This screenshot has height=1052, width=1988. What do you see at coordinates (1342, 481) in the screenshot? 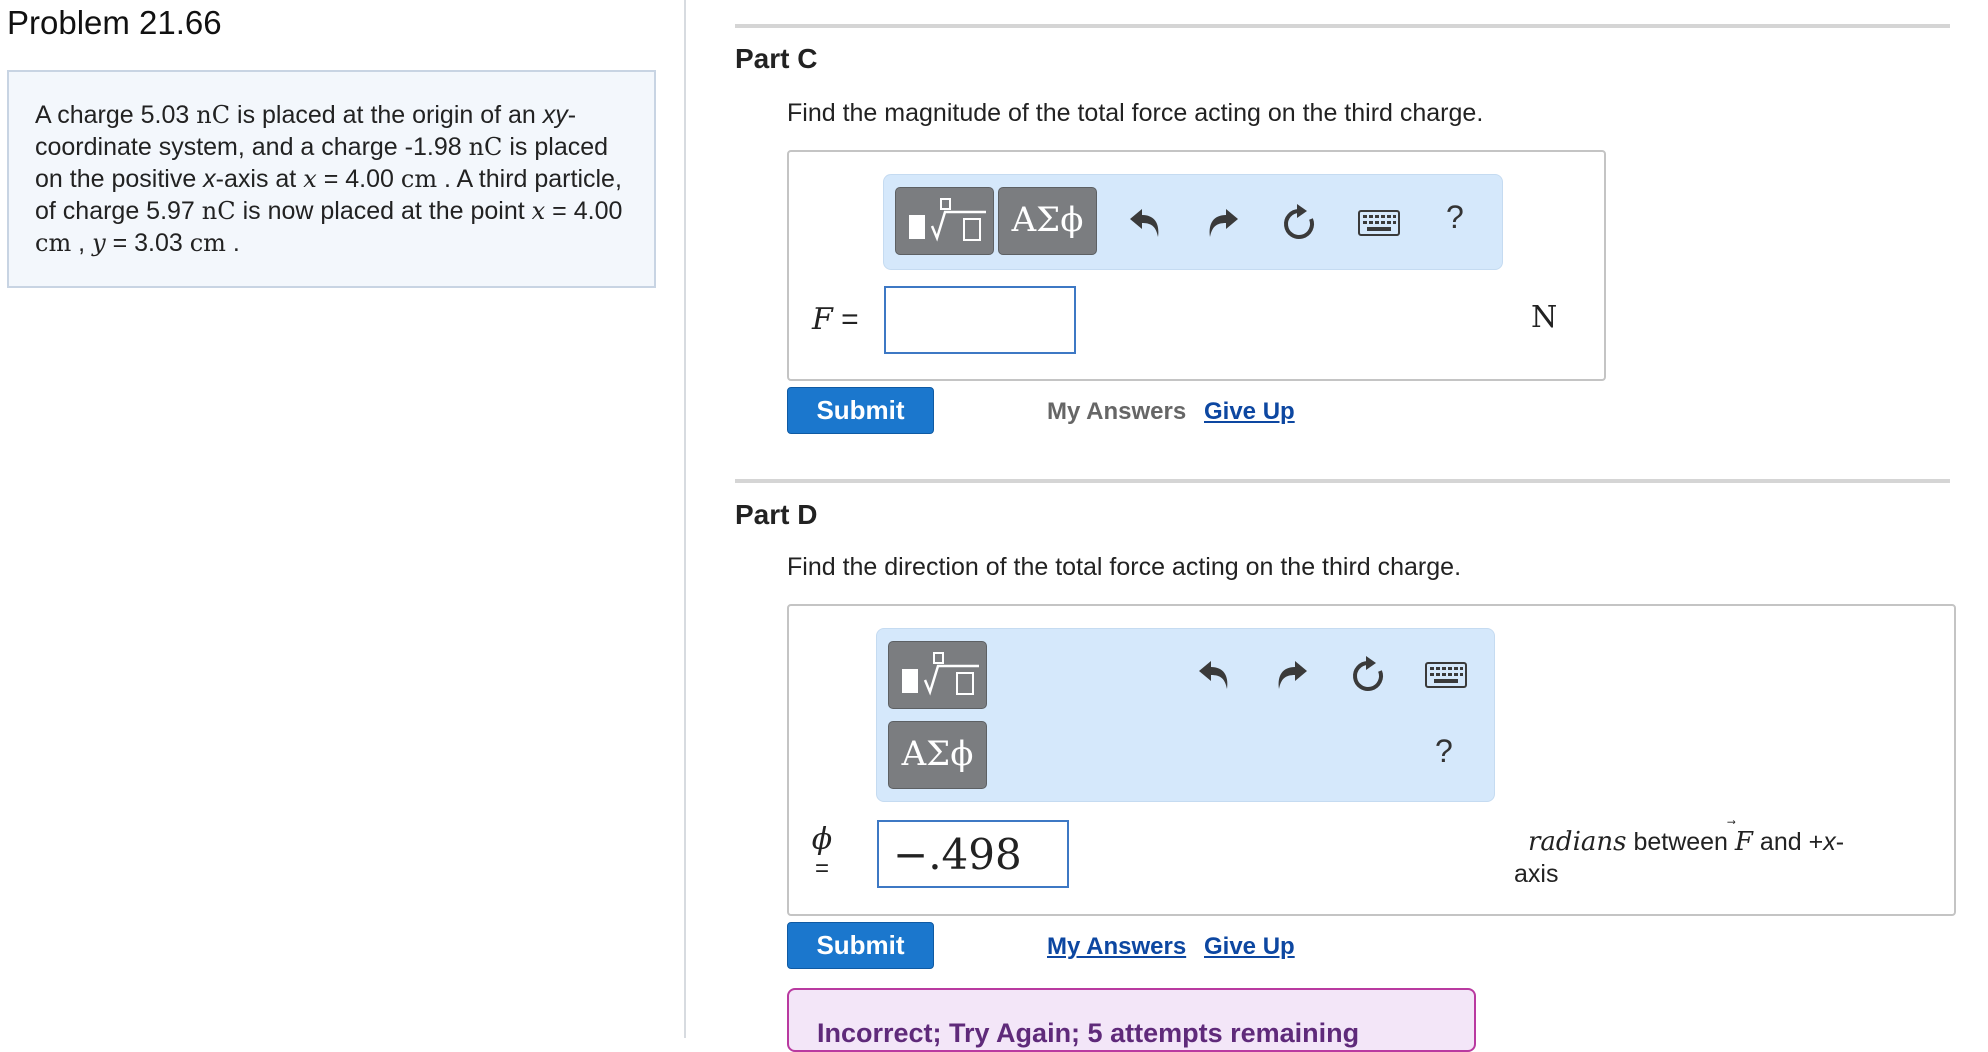
I see `part-d-divider` at bounding box center [1342, 481].